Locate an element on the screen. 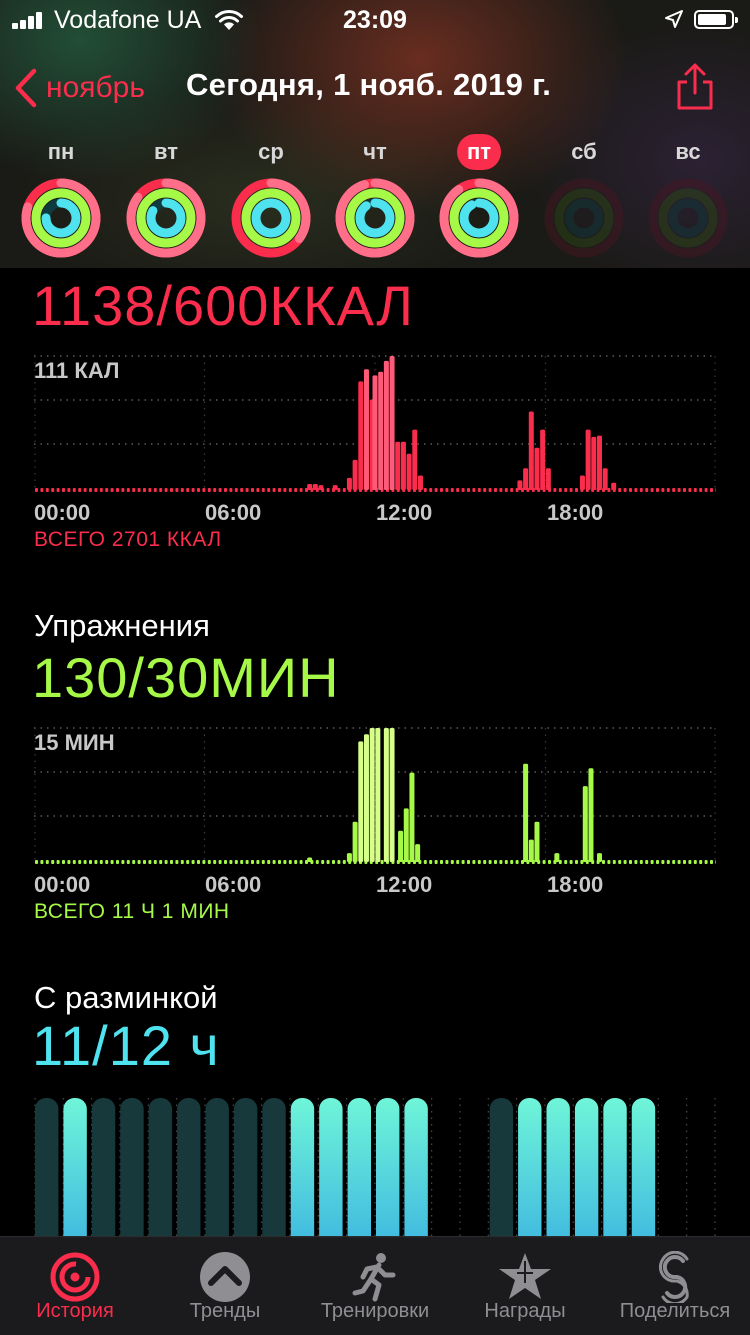 The image size is (750, 1335). tab-awards: Награды is located at coordinates (525, 1286).